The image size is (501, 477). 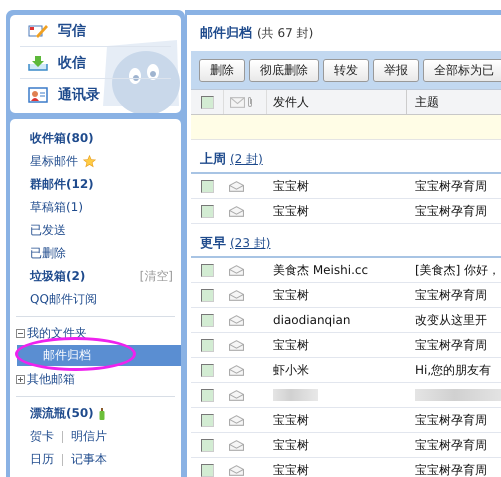 What do you see at coordinates (101, 414) in the screenshot?
I see `bottle-icon` at bounding box center [101, 414].